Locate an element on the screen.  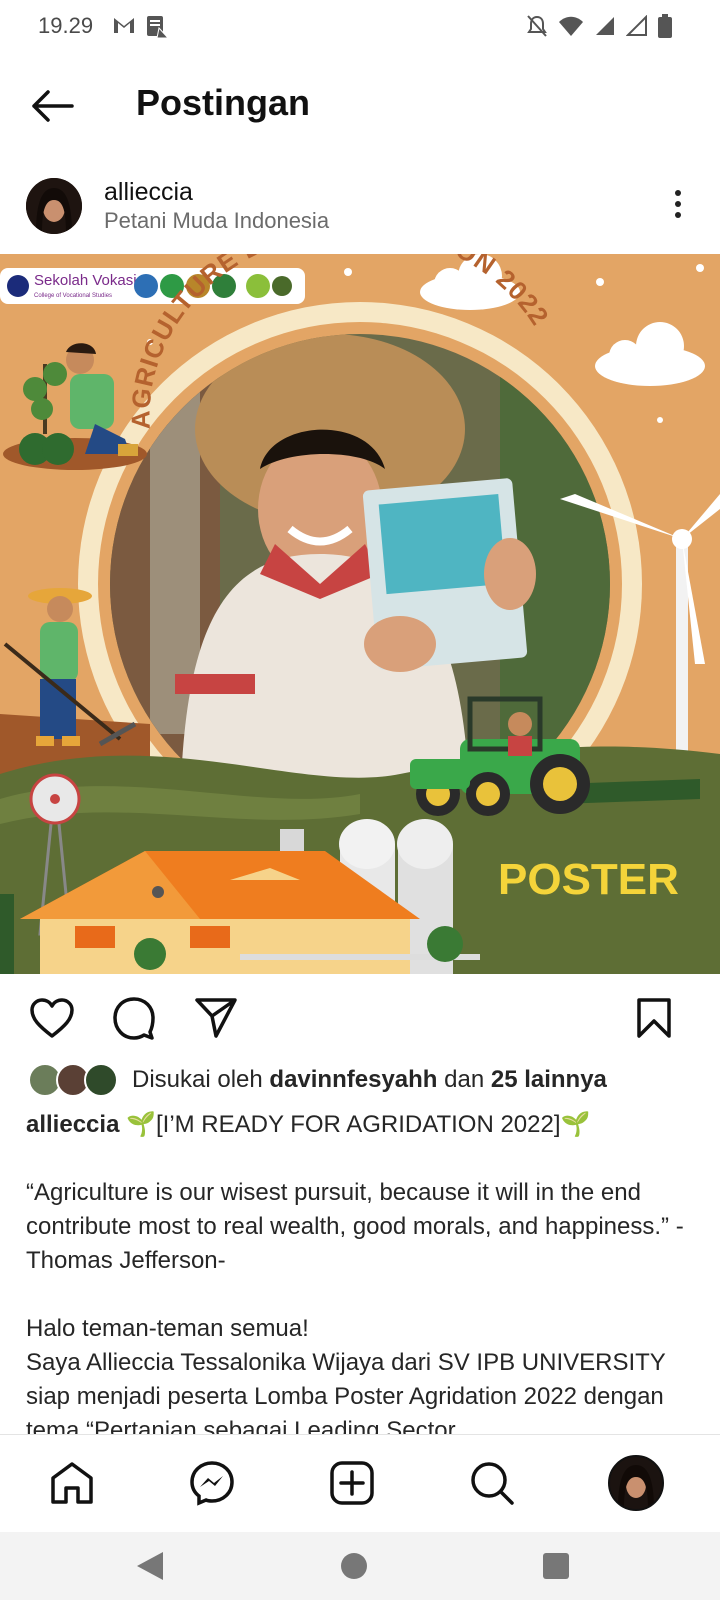
caption-username: allieccia is located at coordinates (72, 1124).